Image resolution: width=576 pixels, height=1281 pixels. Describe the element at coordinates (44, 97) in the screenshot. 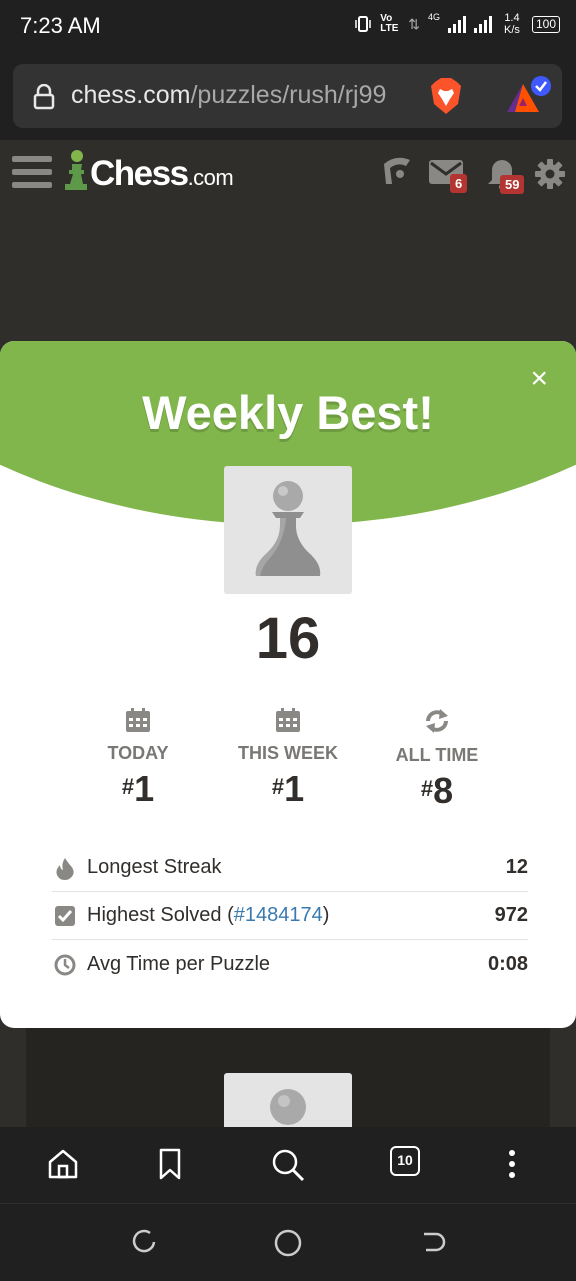

I see `lock-icon` at that location.